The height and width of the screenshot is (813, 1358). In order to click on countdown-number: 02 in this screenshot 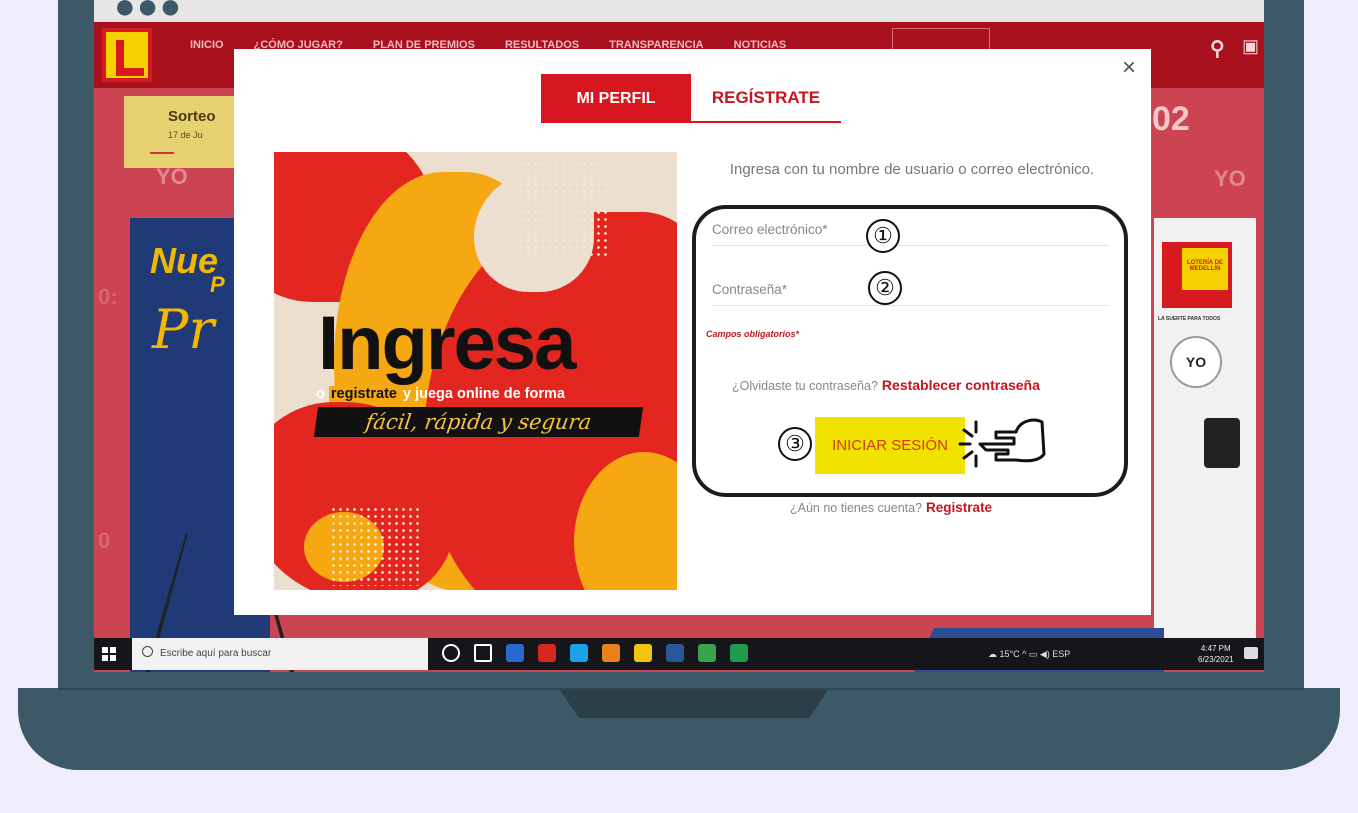, I will do `click(1171, 119)`.